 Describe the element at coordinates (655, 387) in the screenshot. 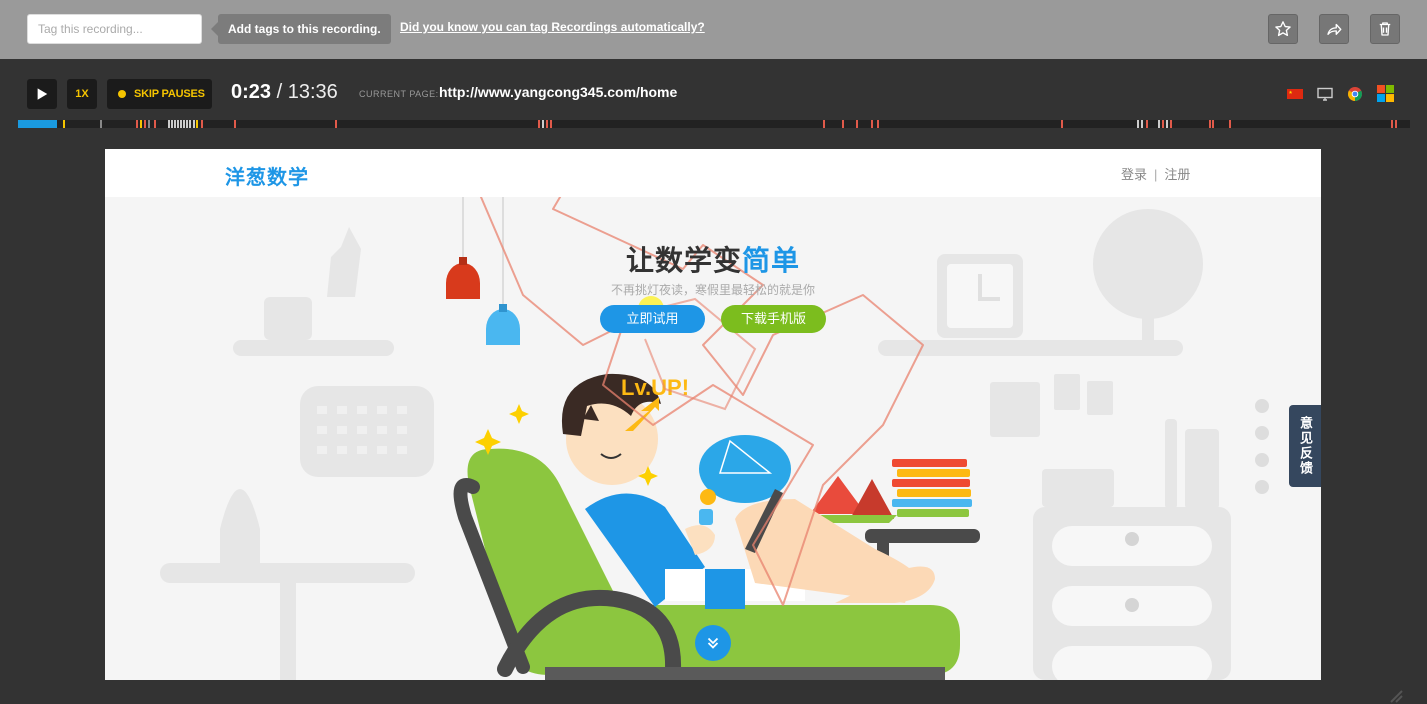

I see `lvup-text: Lv.UP!` at that location.